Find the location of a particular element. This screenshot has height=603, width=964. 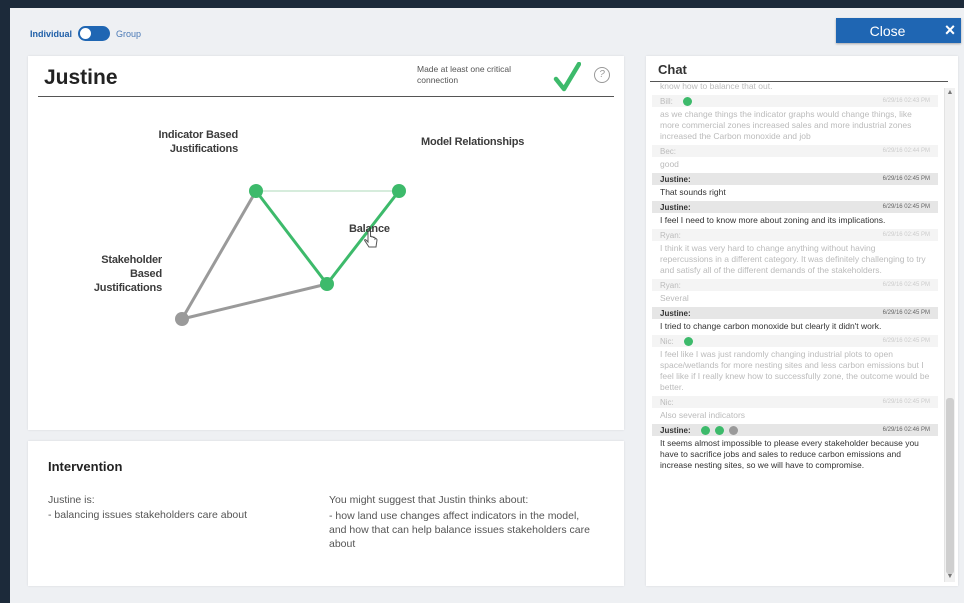

chat-message-header: Bill: 6/29/16 02:43 PM is located at coordinates (795, 101).